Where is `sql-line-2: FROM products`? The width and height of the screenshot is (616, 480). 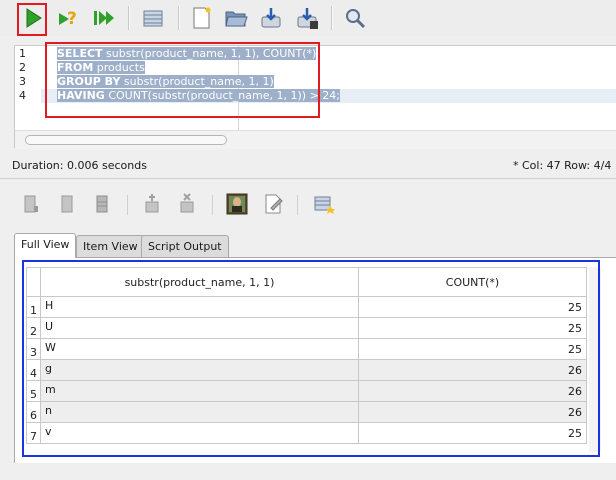 sql-line-2: FROM products is located at coordinates (101, 67).